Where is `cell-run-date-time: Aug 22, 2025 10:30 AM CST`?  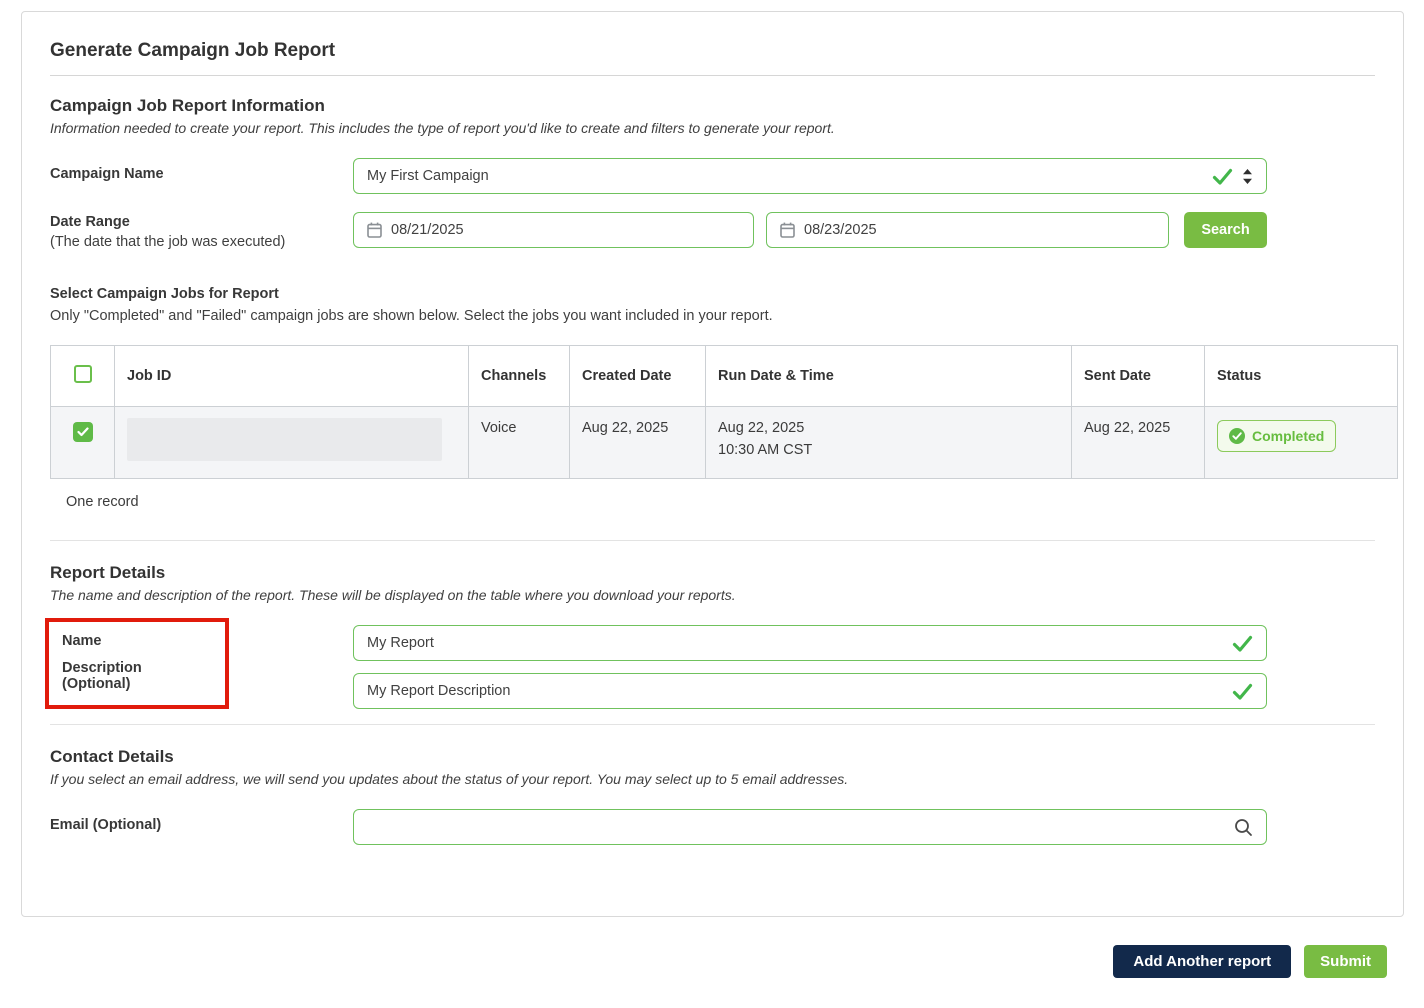
cell-run-date-time: Aug 22, 2025 10:30 AM CST is located at coordinates (888, 442).